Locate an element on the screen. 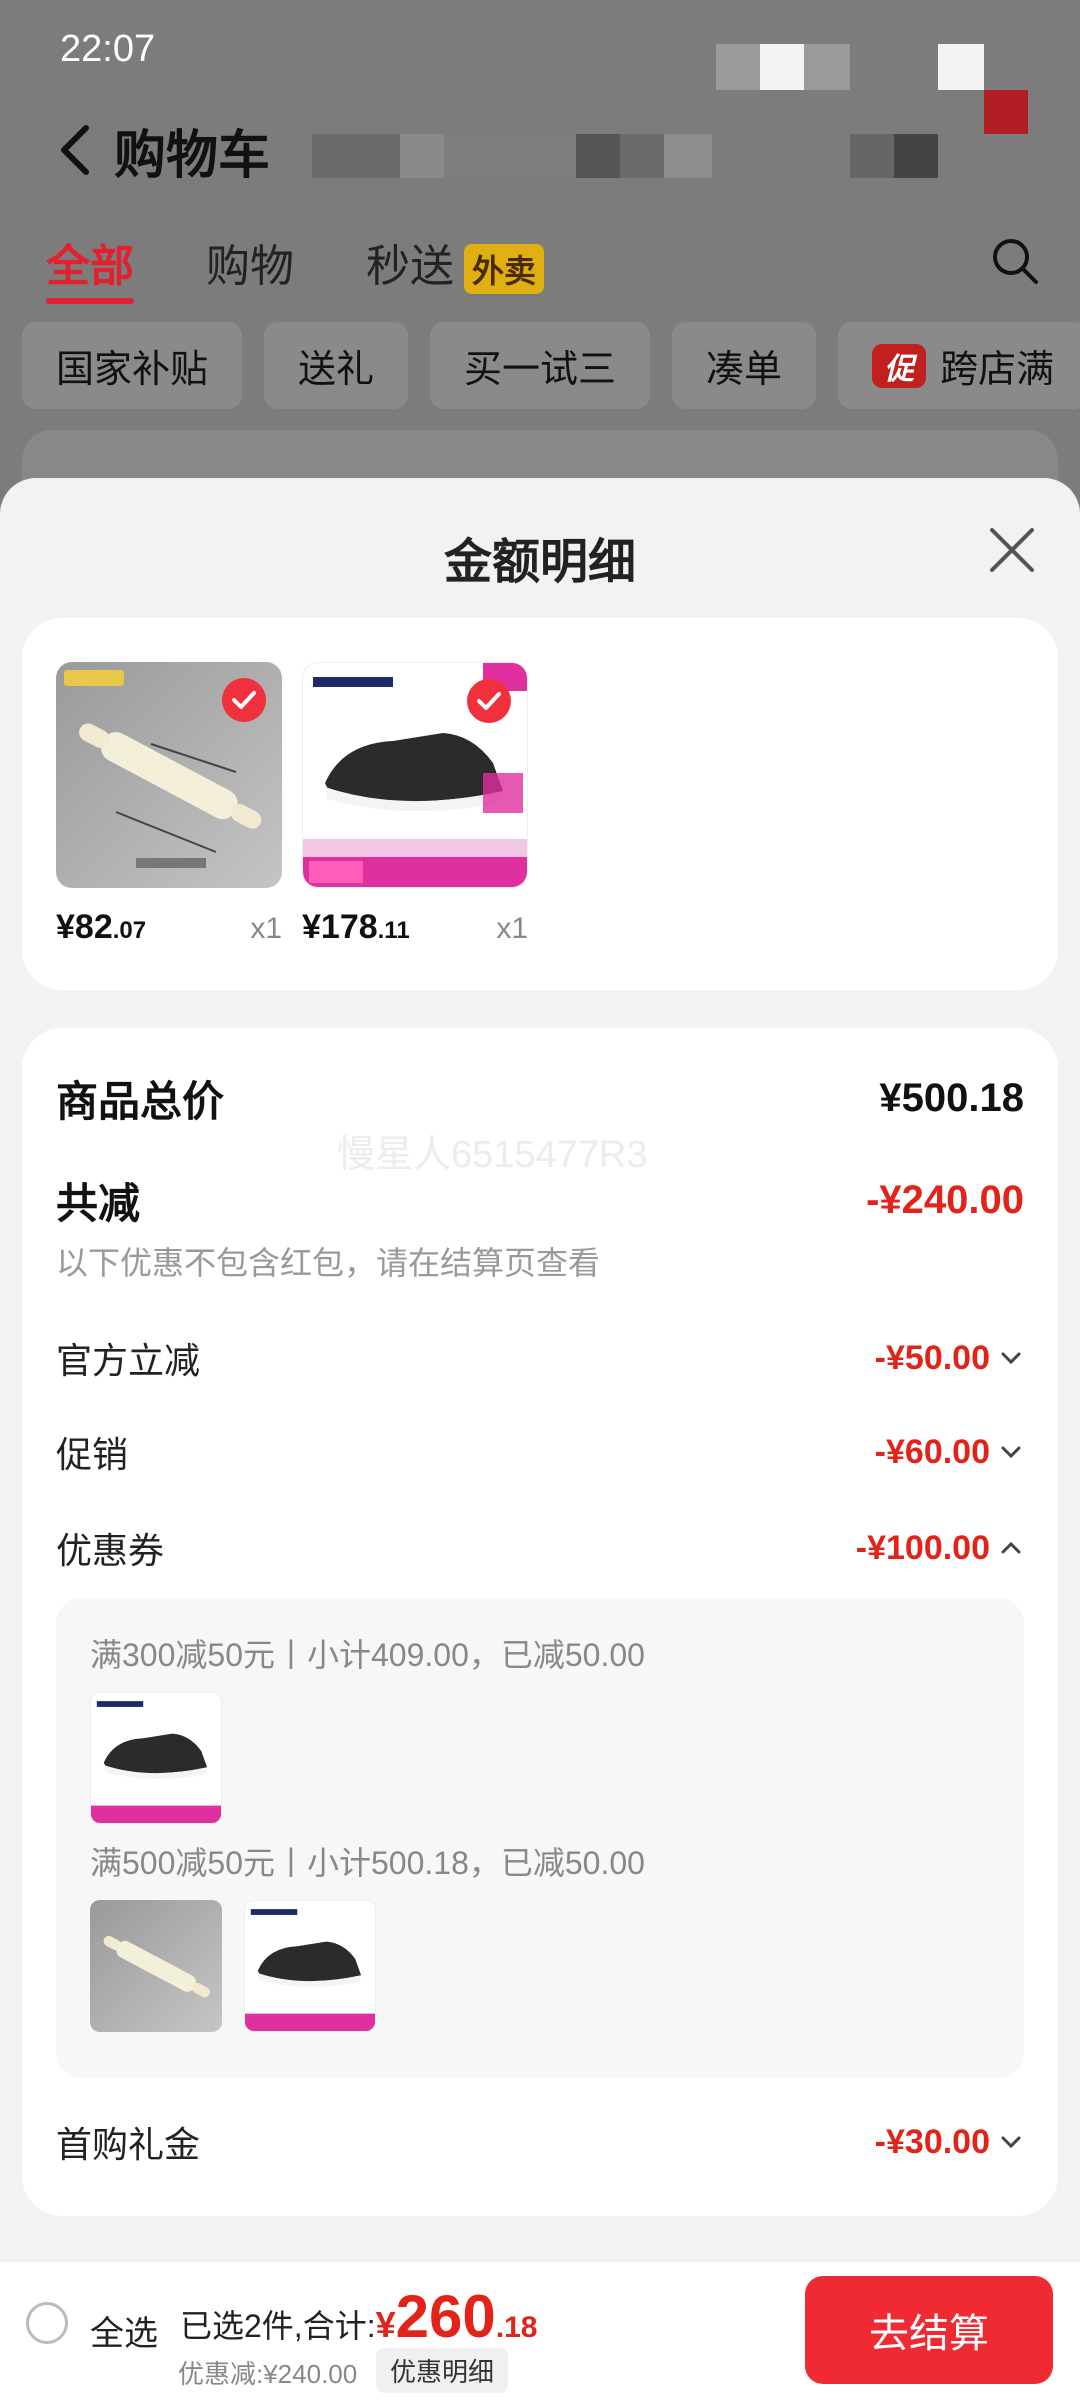  discount-value: -¥60.00 is located at coordinates (949, 1452).